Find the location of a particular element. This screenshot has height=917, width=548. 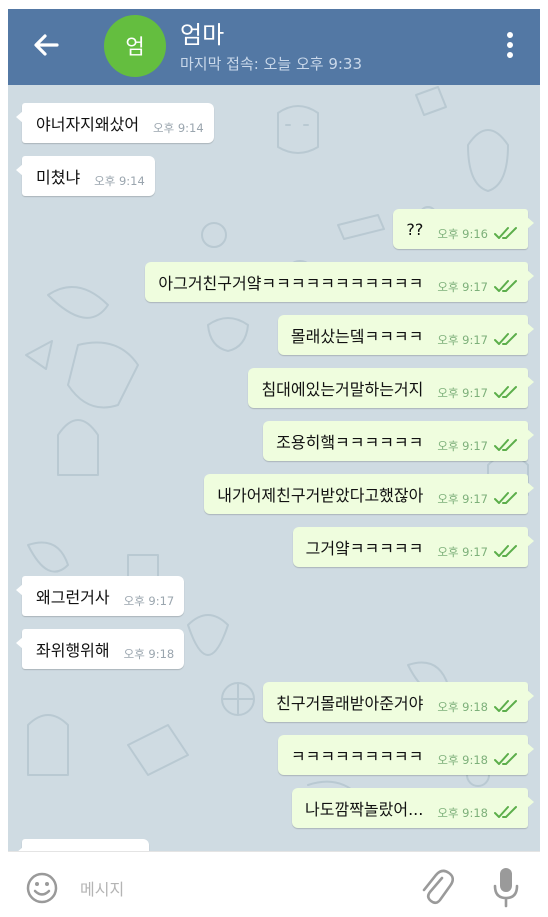

outgoing-message: 친구거몰래받아준거야 오후 9:18 is located at coordinates (398, 702).